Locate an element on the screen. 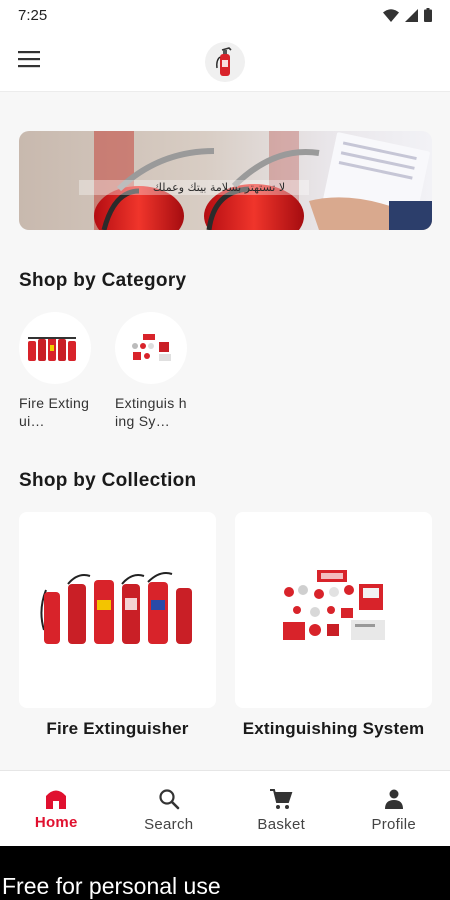  status-bar: 7:25 is located at coordinates (225, 15).